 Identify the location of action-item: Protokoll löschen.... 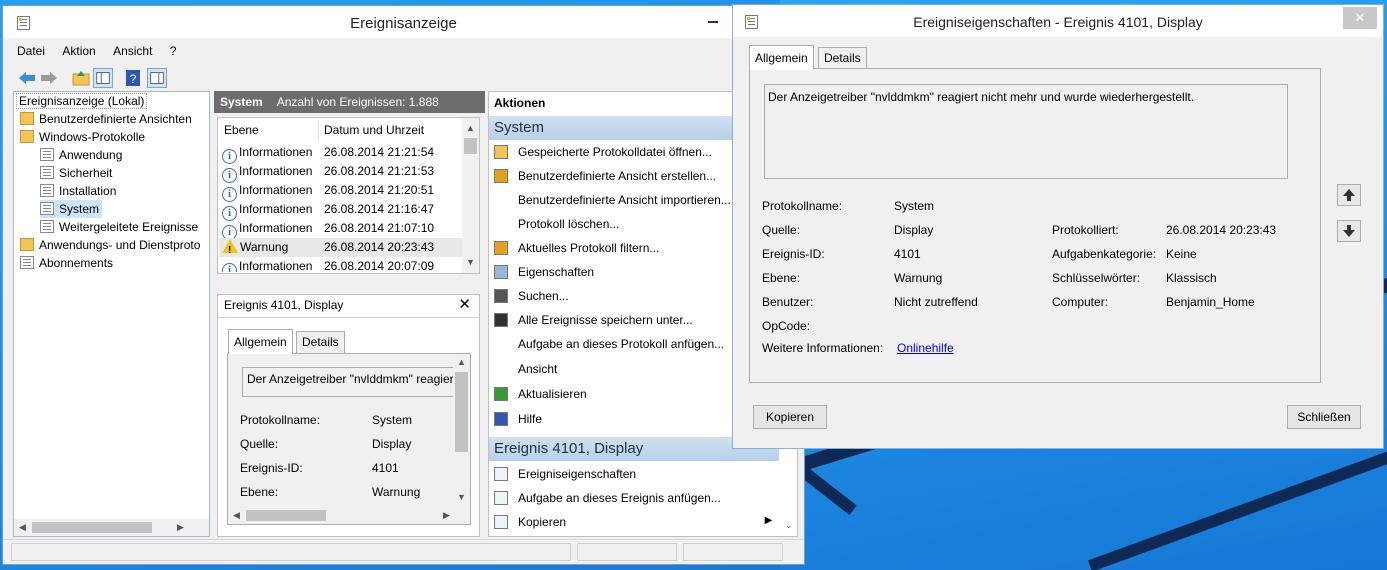
(556, 224).